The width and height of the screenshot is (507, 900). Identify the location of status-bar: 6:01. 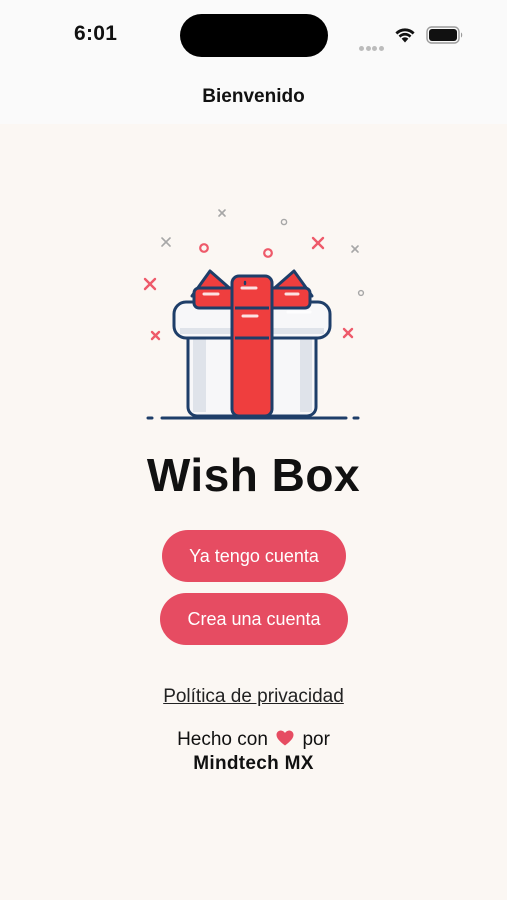
(253, 36).